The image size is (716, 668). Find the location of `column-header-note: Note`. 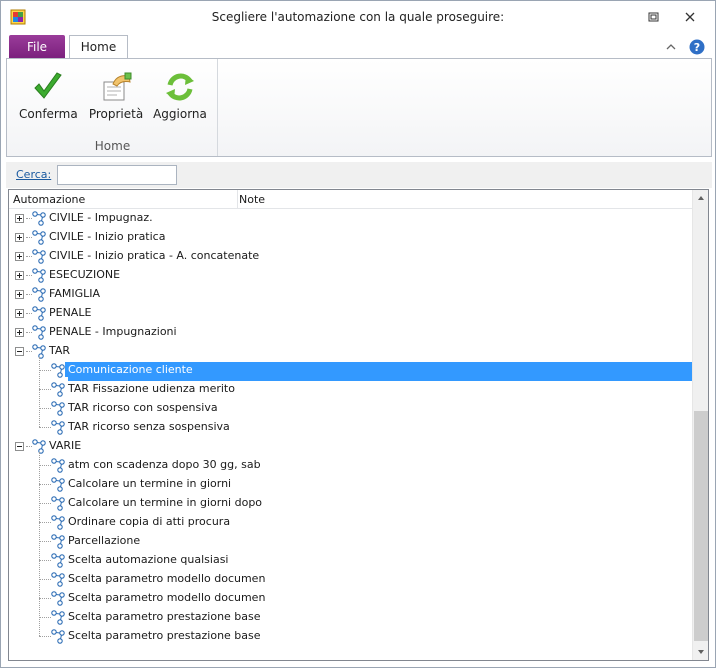

column-header-note: Note is located at coordinates (252, 199).